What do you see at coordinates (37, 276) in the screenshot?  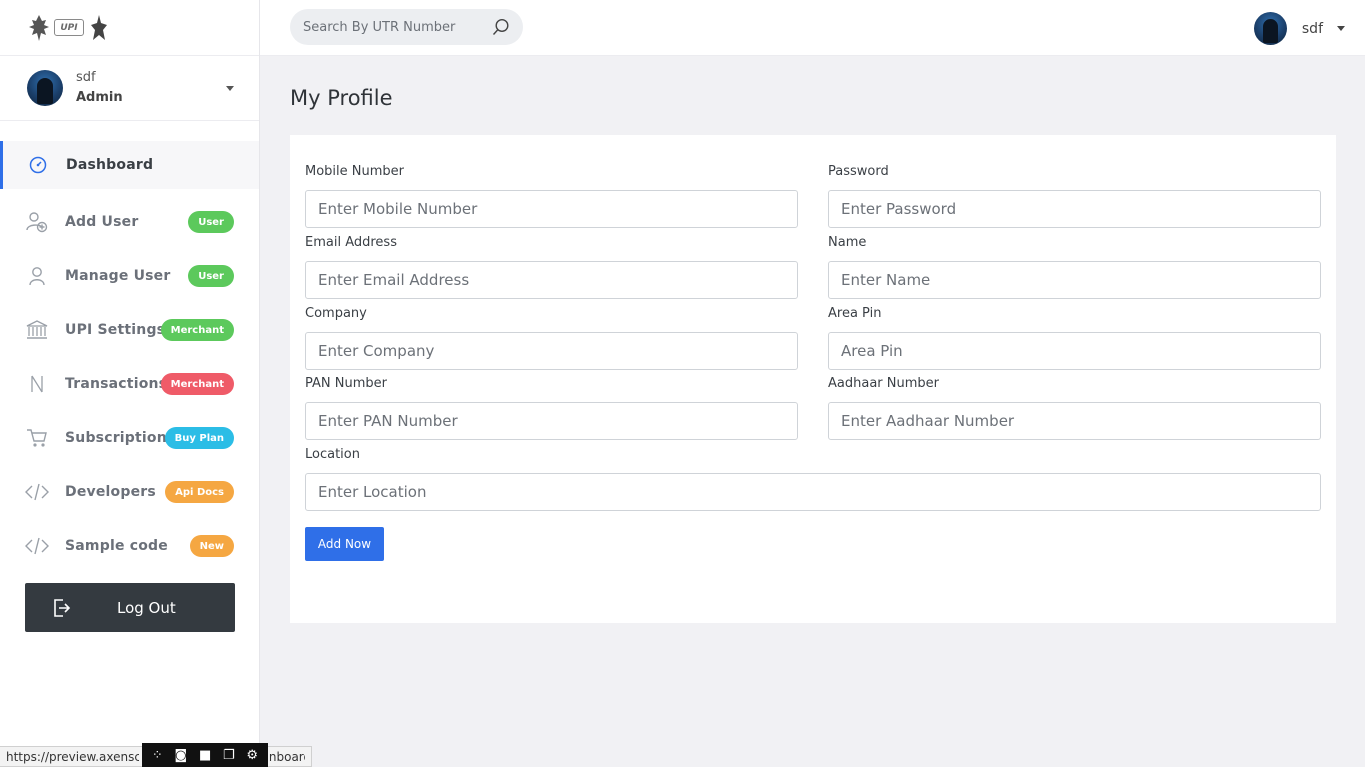 I see `user-icon` at bounding box center [37, 276].